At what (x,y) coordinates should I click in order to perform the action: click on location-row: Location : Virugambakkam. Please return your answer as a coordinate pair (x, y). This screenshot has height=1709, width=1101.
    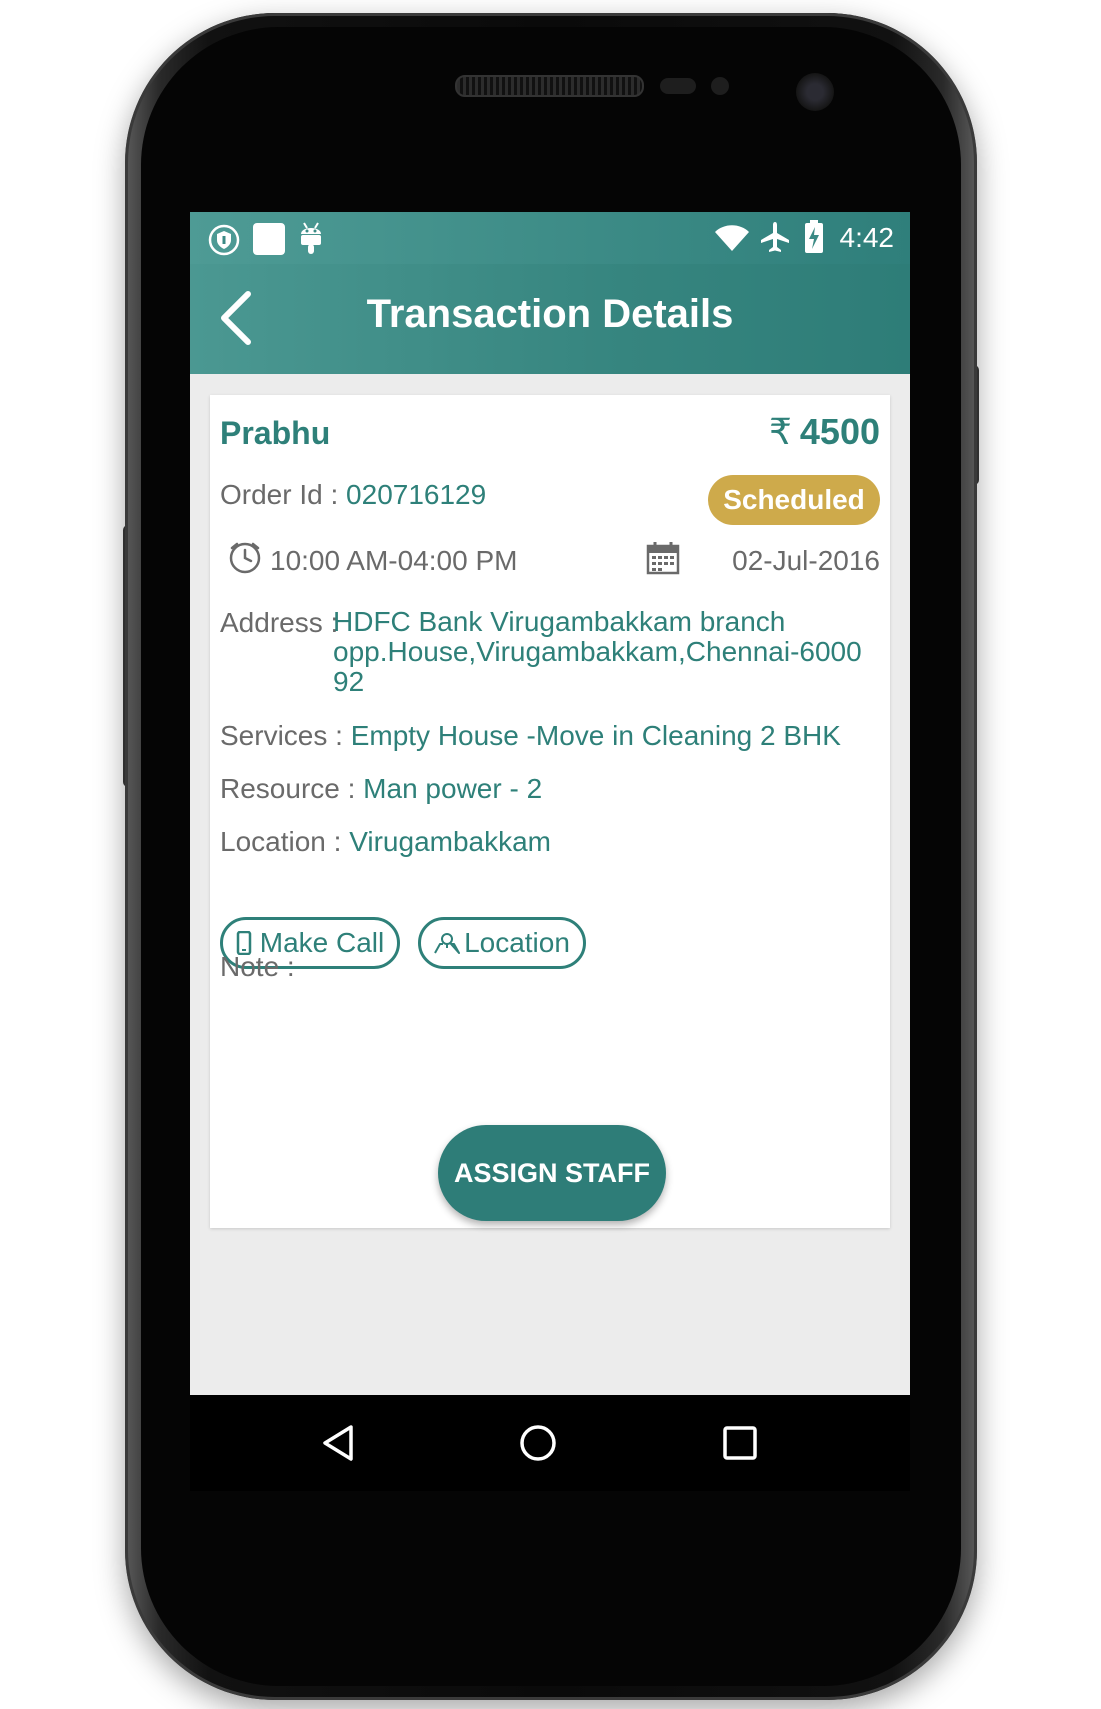
    Looking at the image, I should click on (385, 842).